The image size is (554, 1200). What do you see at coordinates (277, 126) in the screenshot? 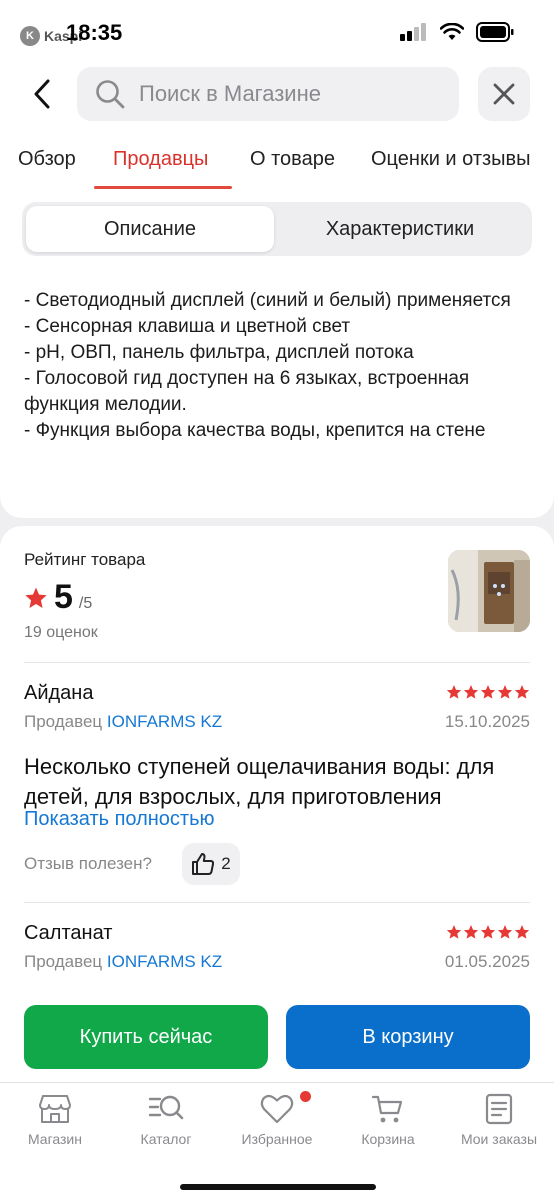
I see `header: Обзор Продавцы О товаре Оценки и отзывы` at bounding box center [277, 126].